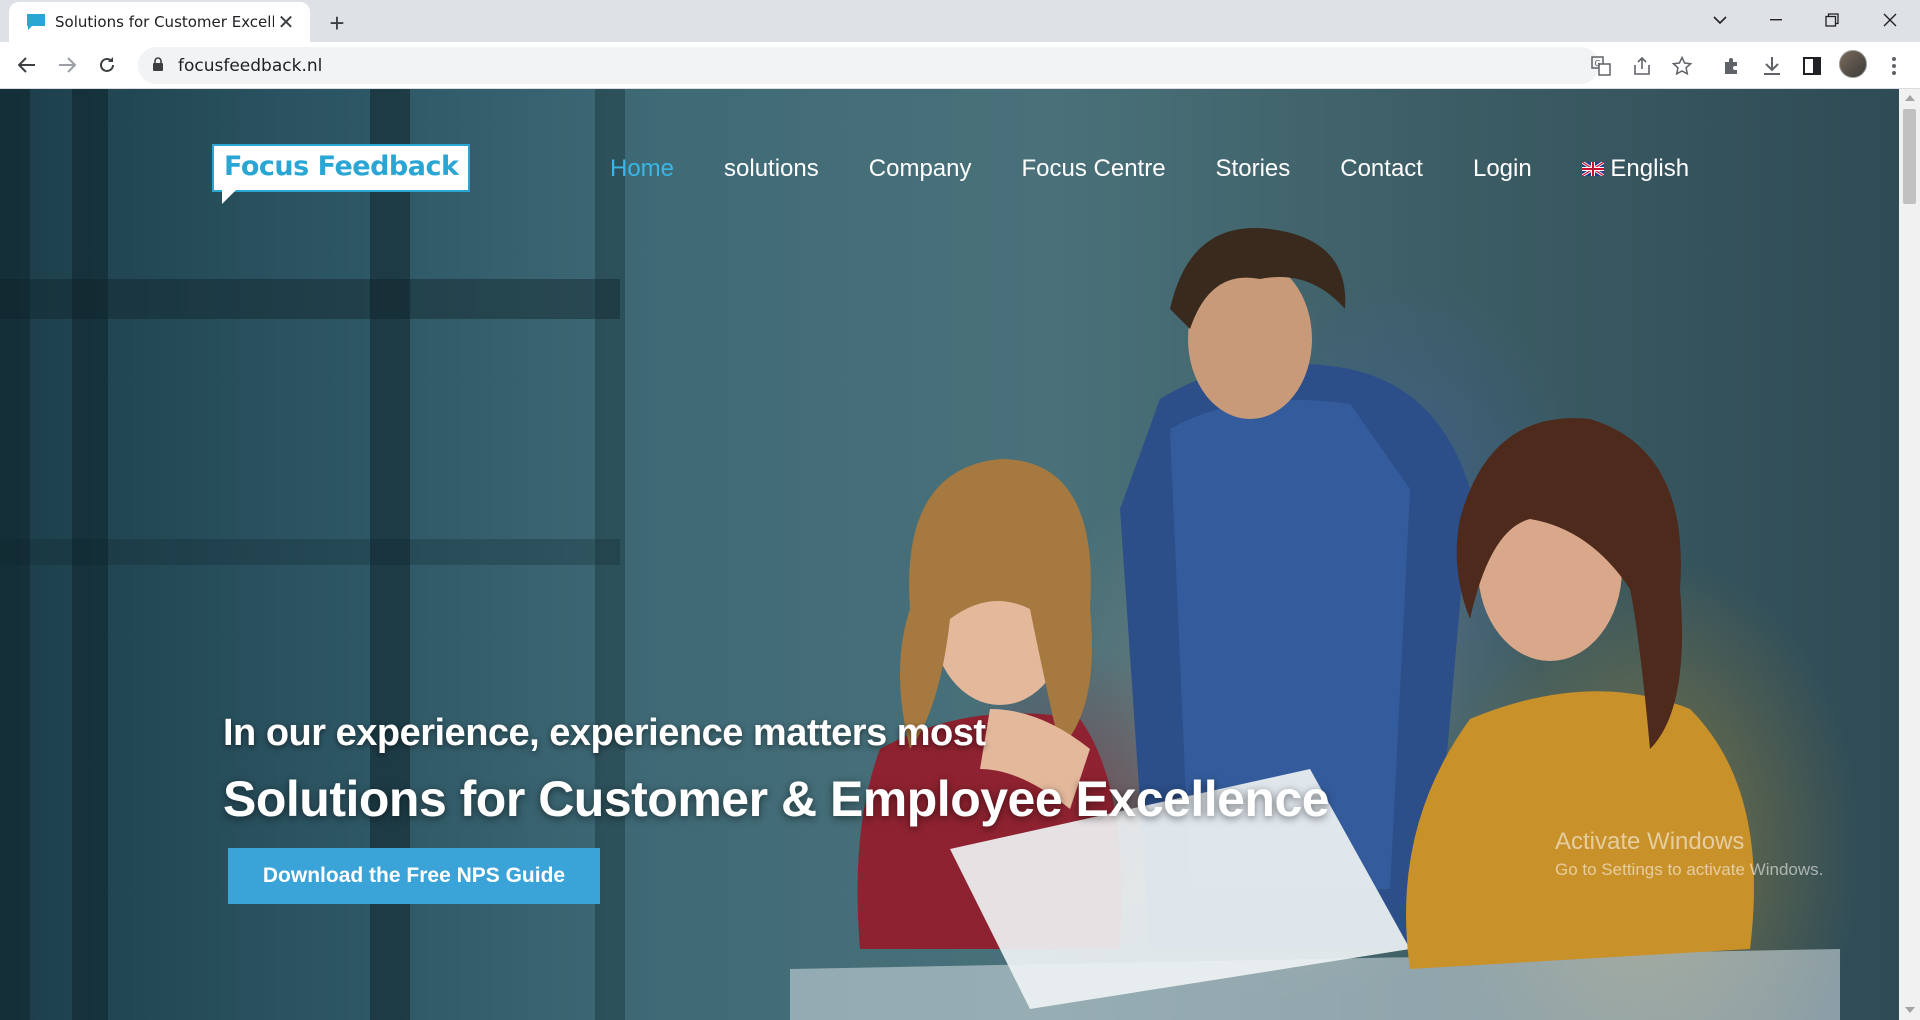 This screenshot has width=1920, height=1020. Describe the element at coordinates (1682, 66) in the screenshot. I see `bookmark-star-icon` at that location.